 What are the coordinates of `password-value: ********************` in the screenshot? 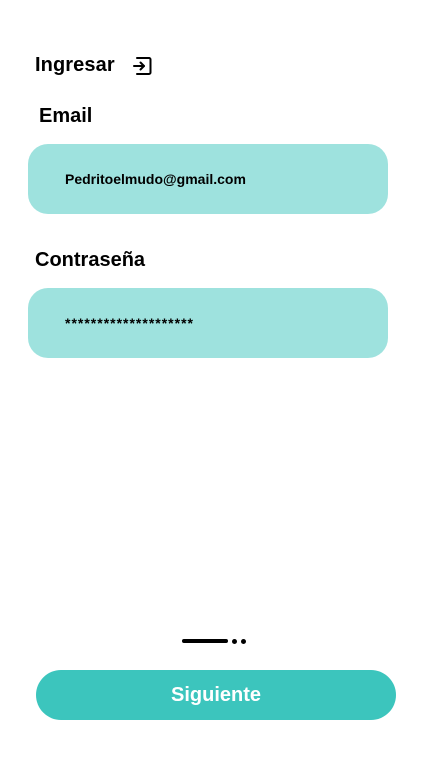 It's located at (129, 323).